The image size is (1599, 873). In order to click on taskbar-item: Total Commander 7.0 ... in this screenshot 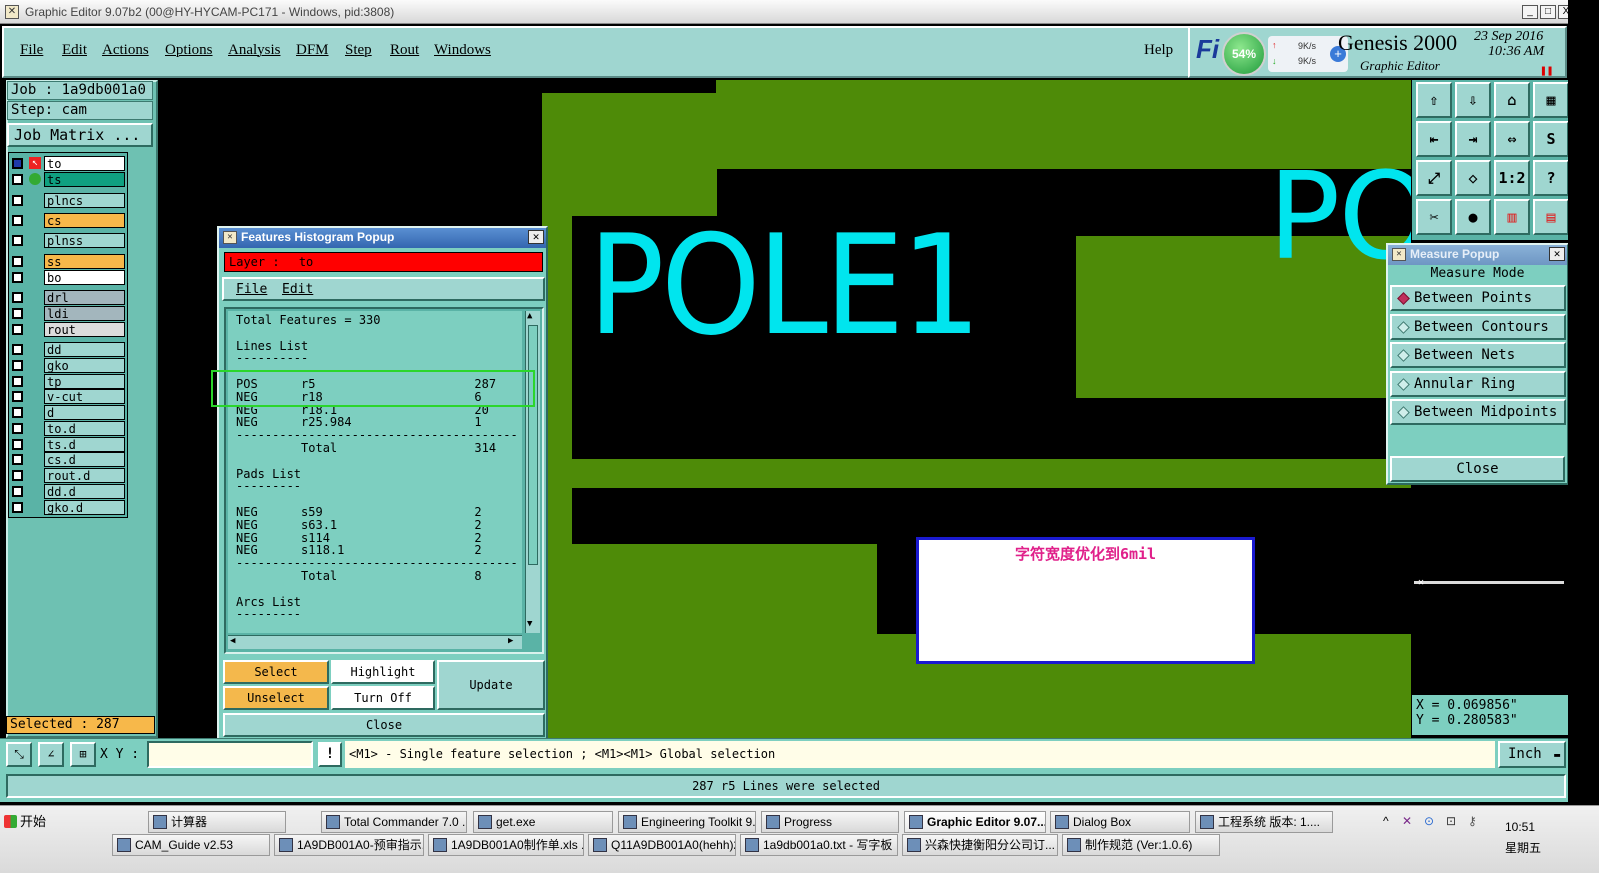, I will do `click(394, 822)`.